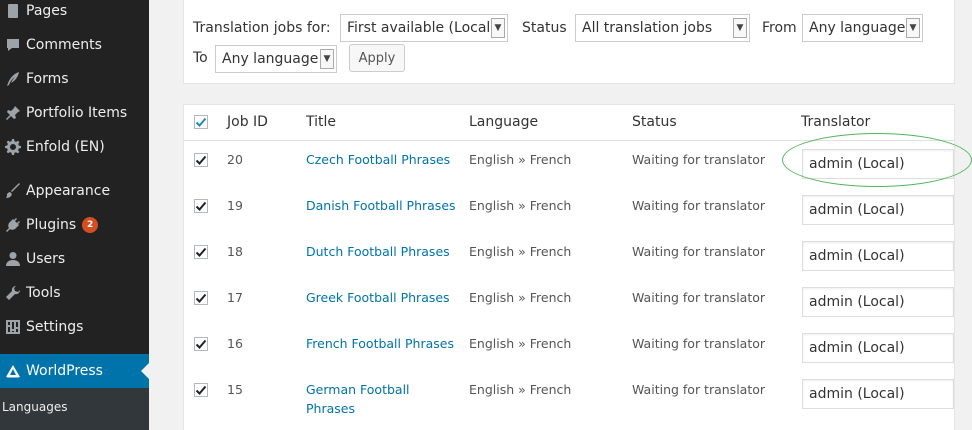 This screenshot has height=430, width=972. What do you see at coordinates (377, 58) in the screenshot?
I see `apply-button: Apply` at bounding box center [377, 58].